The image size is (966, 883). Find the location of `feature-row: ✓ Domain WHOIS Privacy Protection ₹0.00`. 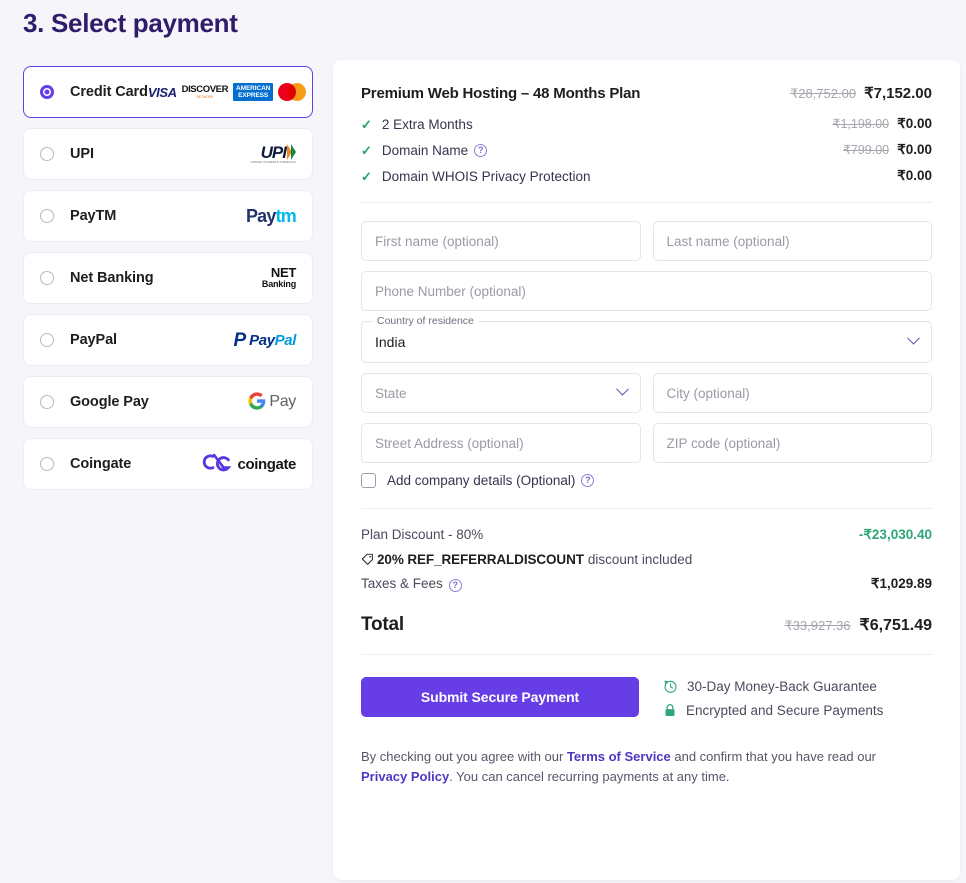

feature-row: ✓ Domain WHOIS Privacy Protection ₹0.00 is located at coordinates (646, 176).